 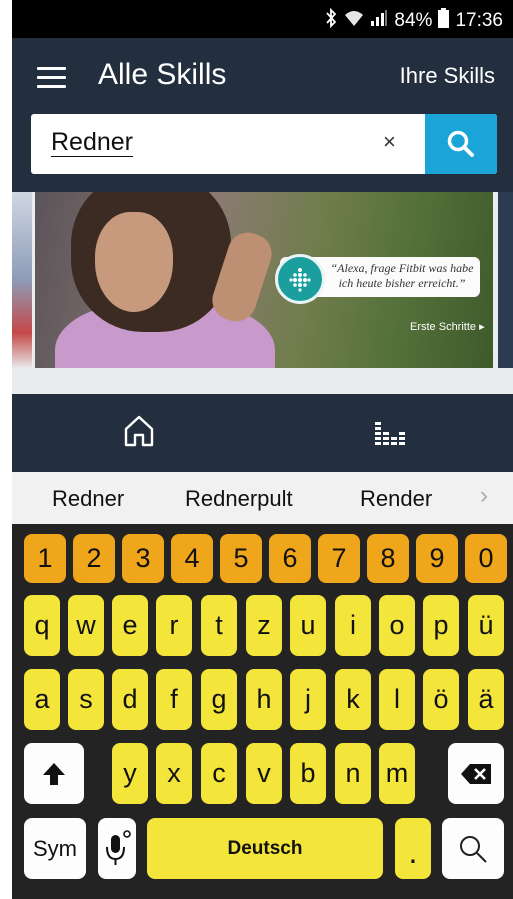 What do you see at coordinates (391, 433) in the screenshot?
I see `skills-equalizer-icon` at bounding box center [391, 433].